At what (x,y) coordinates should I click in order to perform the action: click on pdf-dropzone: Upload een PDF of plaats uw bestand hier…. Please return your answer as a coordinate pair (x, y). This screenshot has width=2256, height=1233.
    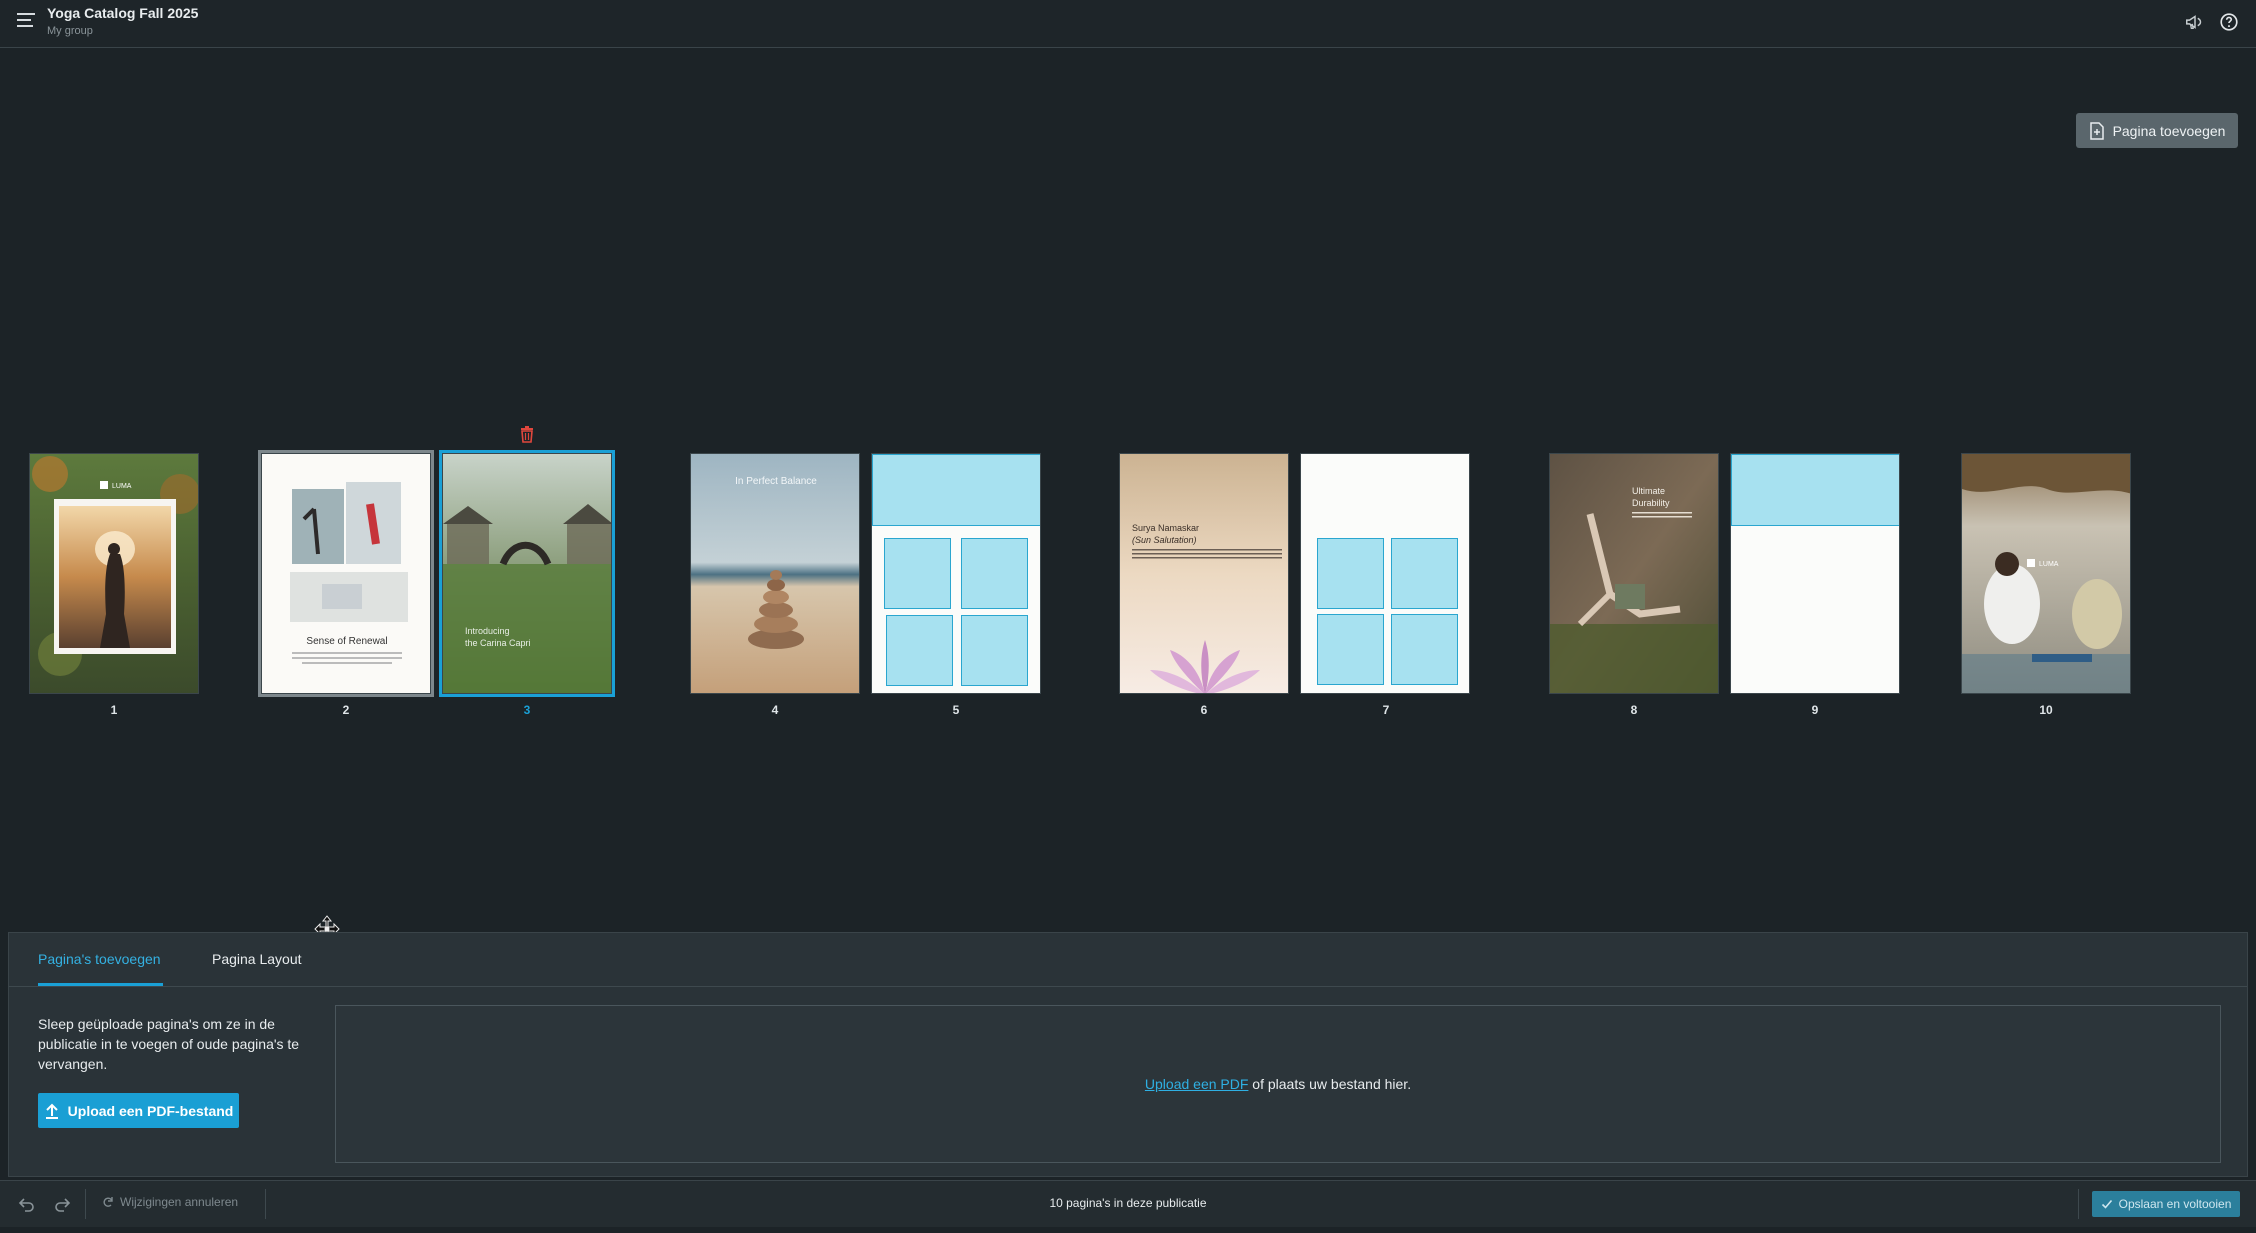
    Looking at the image, I should click on (1278, 1084).